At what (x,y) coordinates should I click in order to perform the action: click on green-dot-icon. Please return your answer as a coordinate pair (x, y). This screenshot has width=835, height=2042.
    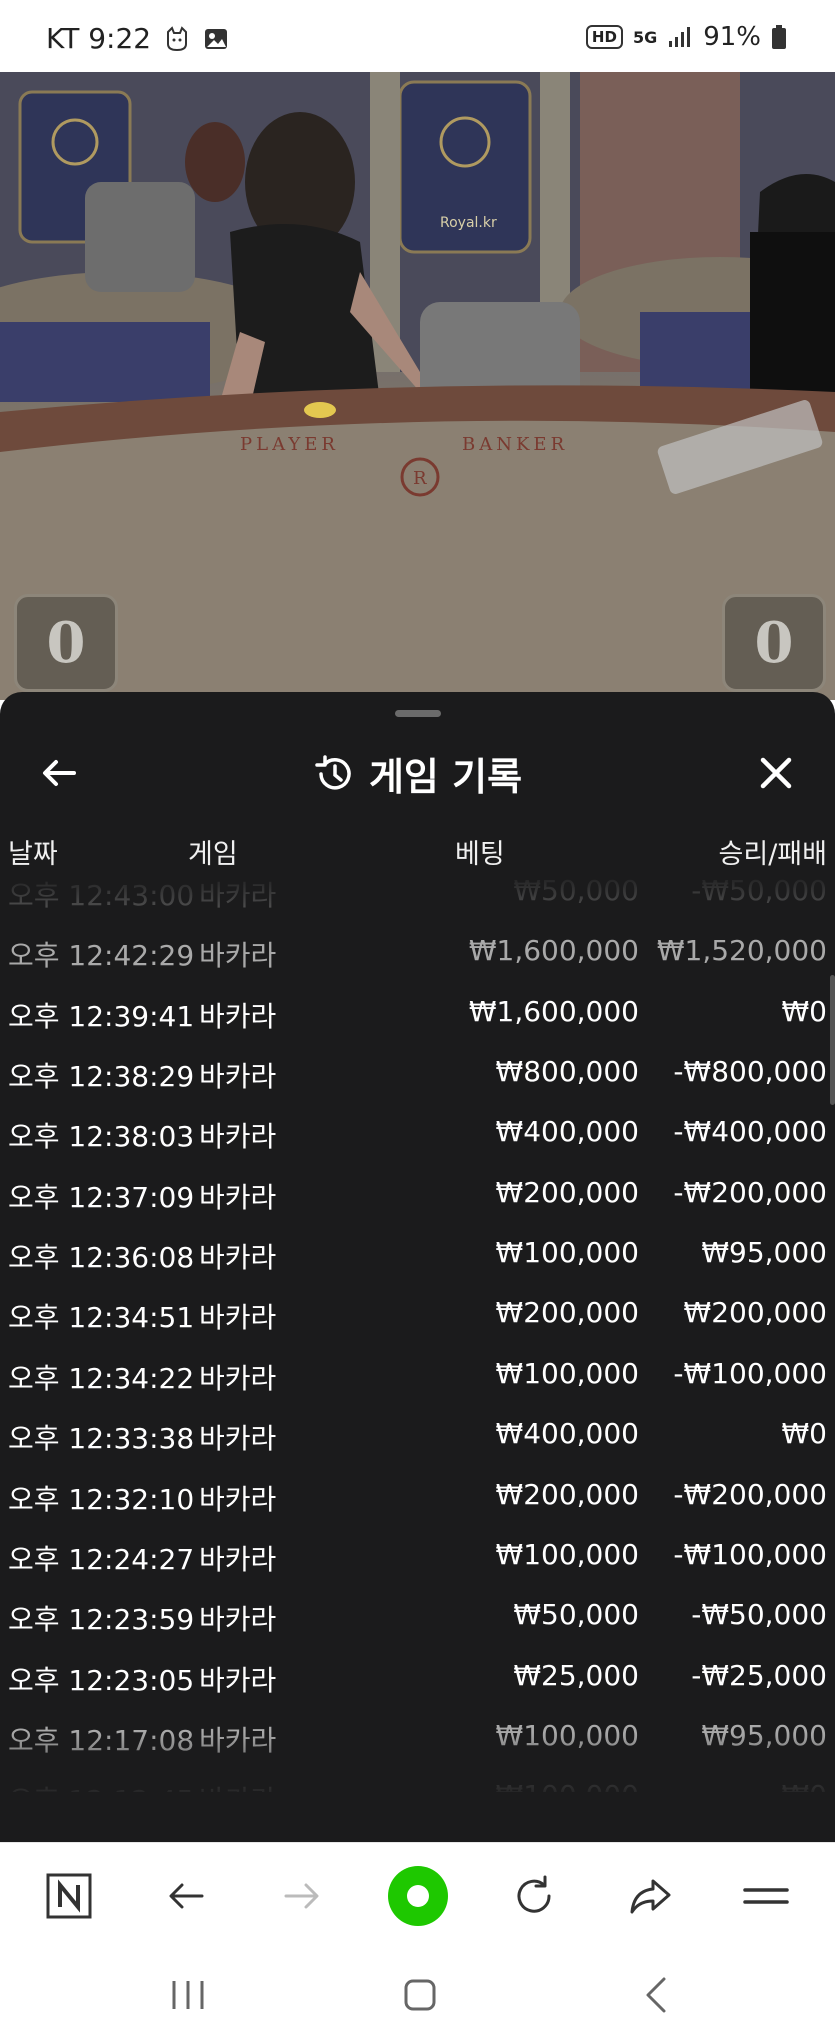
    Looking at the image, I should click on (418, 1896).